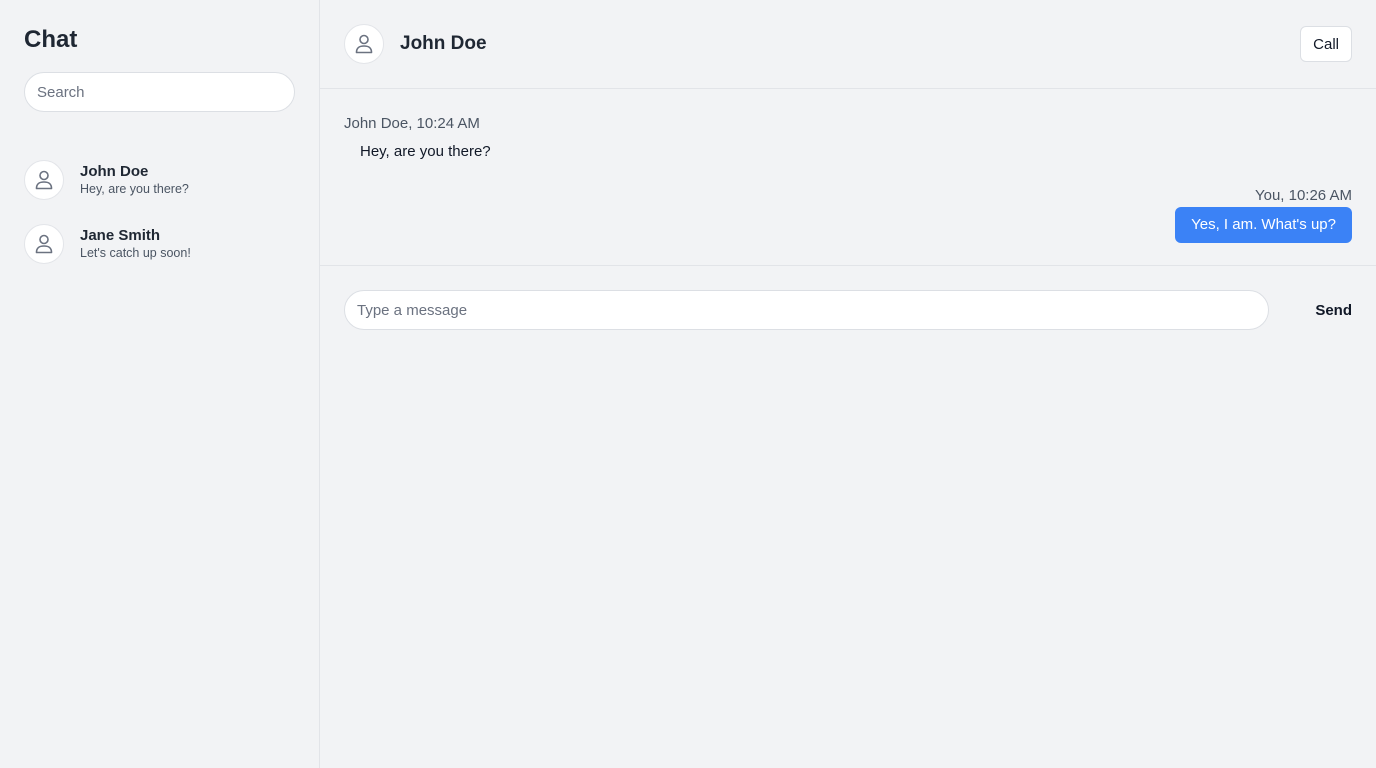  What do you see at coordinates (134, 188) in the screenshot?
I see `contact-preview: Hey, are you there?` at bounding box center [134, 188].